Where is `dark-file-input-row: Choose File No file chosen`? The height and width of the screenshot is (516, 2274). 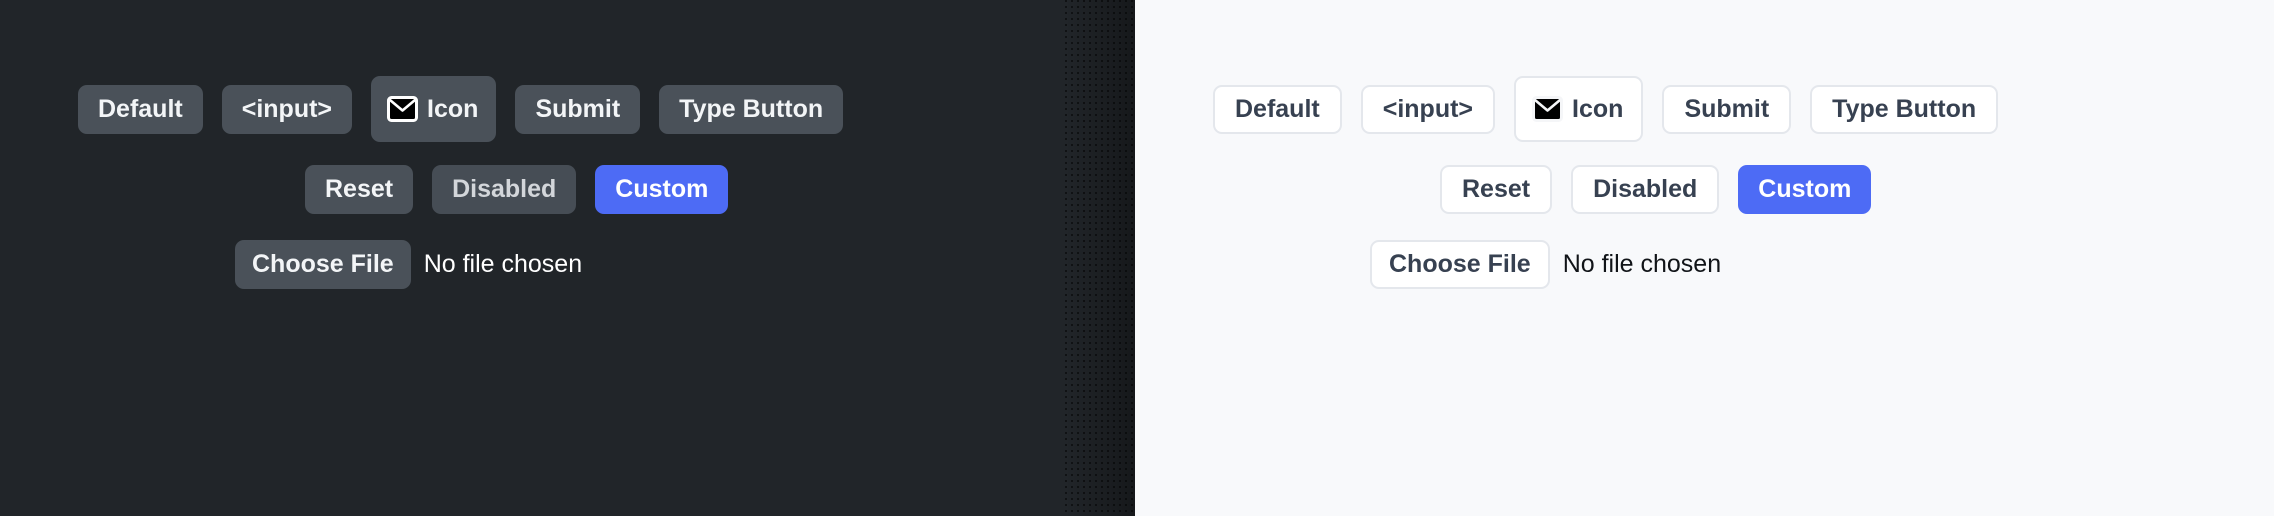 dark-file-input-row: Choose File No file chosen is located at coordinates (291, 264).